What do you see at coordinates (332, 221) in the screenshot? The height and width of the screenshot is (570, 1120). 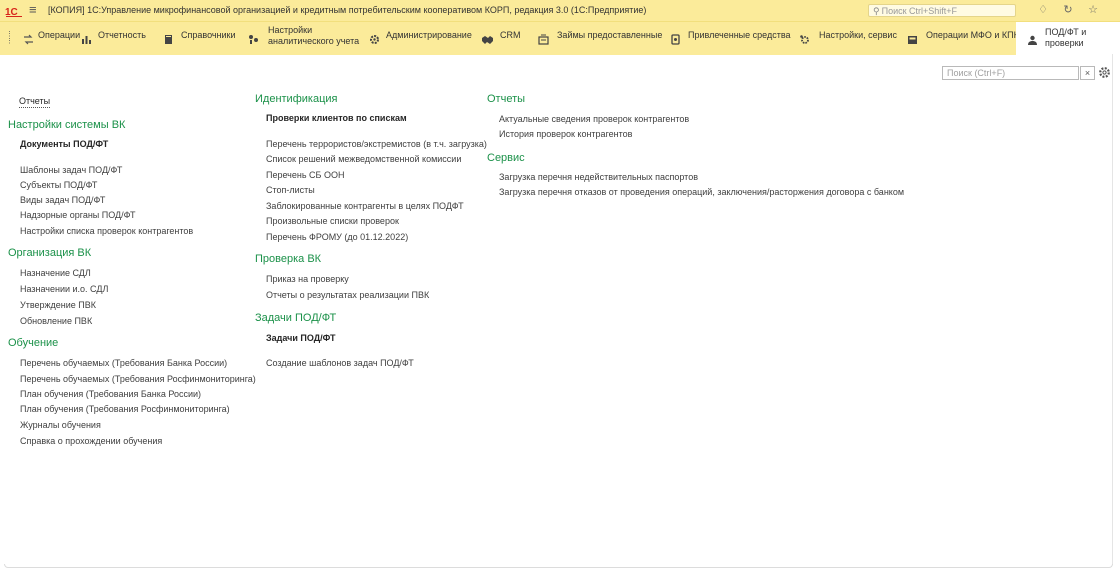 I see `nav-item-custom-check-lists: Произвольные списки проверок` at bounding box center [332, 221].